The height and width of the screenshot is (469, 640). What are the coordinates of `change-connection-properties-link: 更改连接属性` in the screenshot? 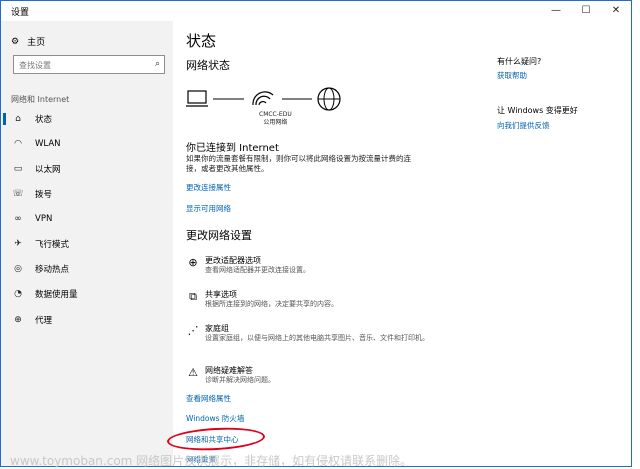 It's located at (208, 187).